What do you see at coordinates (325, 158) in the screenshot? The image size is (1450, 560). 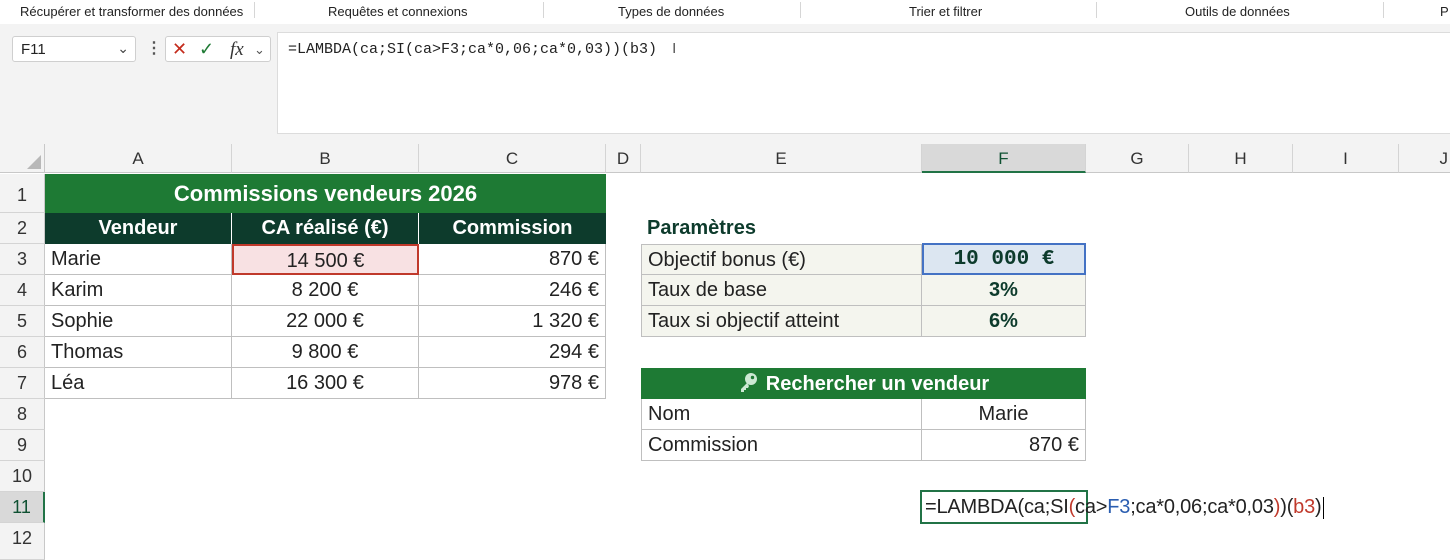 I see `col-header-b: B` at bounding box center [325, 158].